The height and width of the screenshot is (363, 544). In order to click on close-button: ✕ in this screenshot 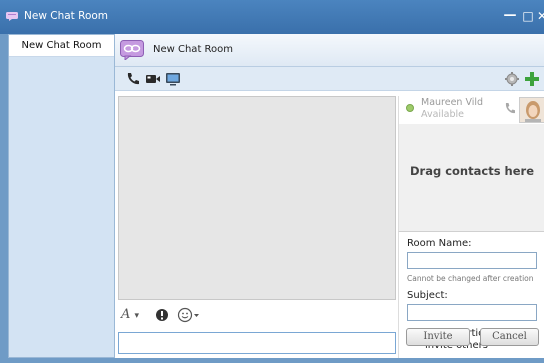, I will do `click(540, 16)`.